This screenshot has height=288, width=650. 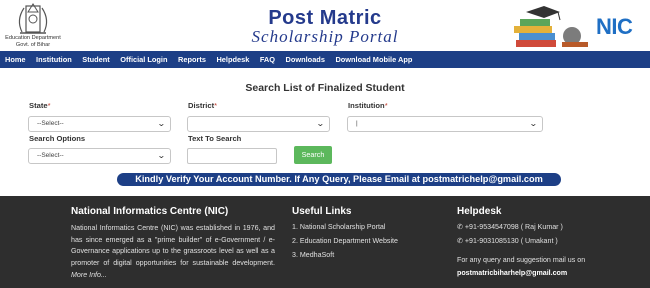 I want to click on graduation-books-illustration, so click(x=551, y=26).